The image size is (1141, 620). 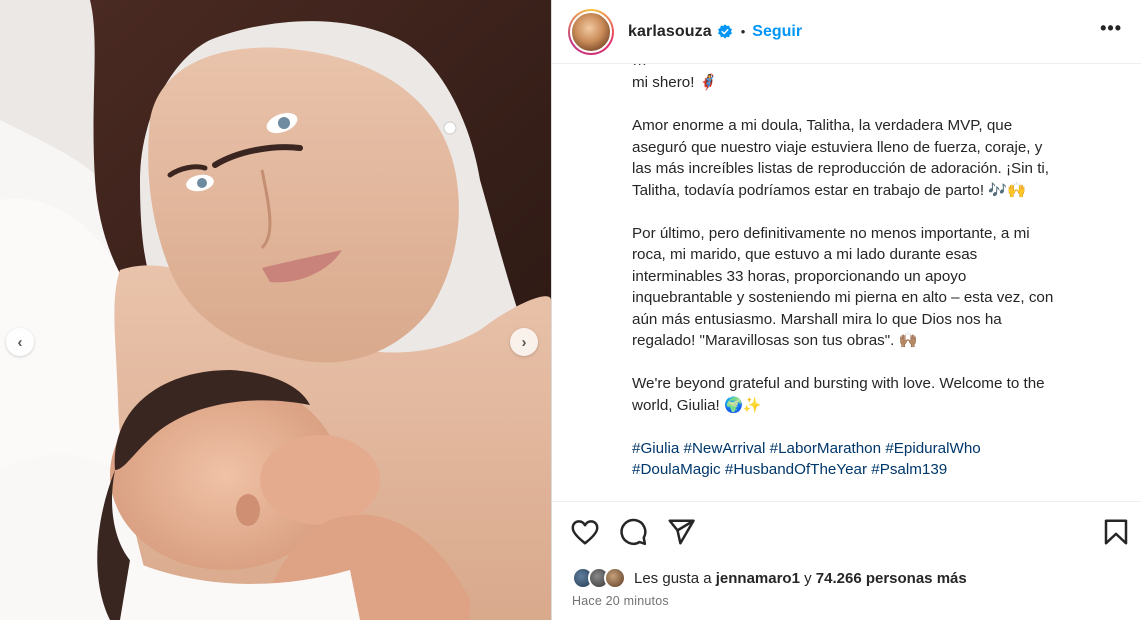 What do you see at coordinates (891, 578) in the screenshot?
I see `likes-count-link: 74.266 personas más` at bounding box center [891, 578].